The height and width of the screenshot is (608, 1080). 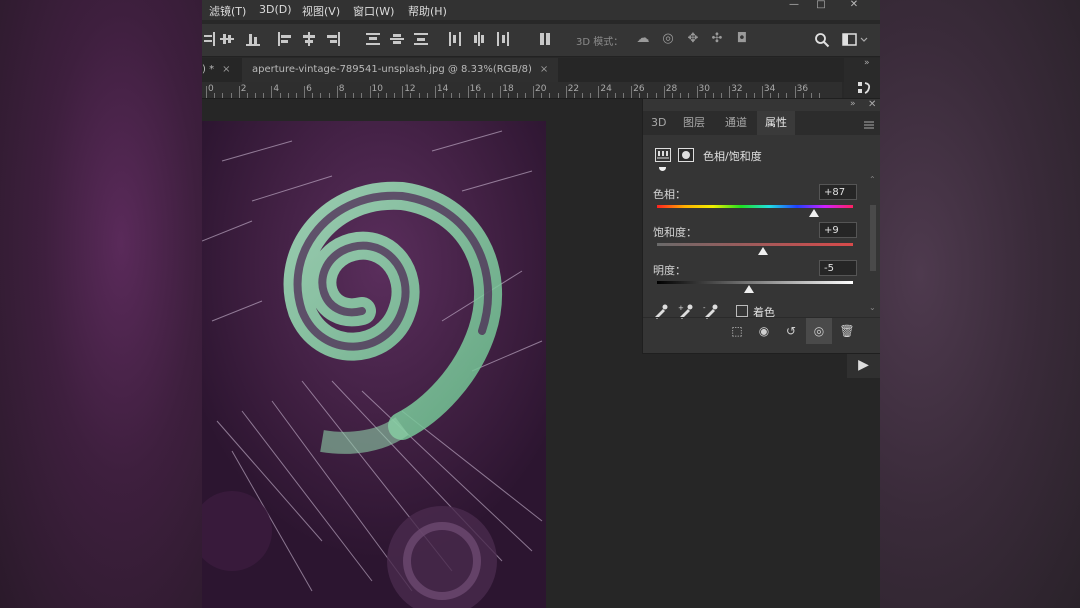 What do you see at coordinates (821, 6) in the screenshot?
I see `maximize-button: □` at bounding box center [821, 6].